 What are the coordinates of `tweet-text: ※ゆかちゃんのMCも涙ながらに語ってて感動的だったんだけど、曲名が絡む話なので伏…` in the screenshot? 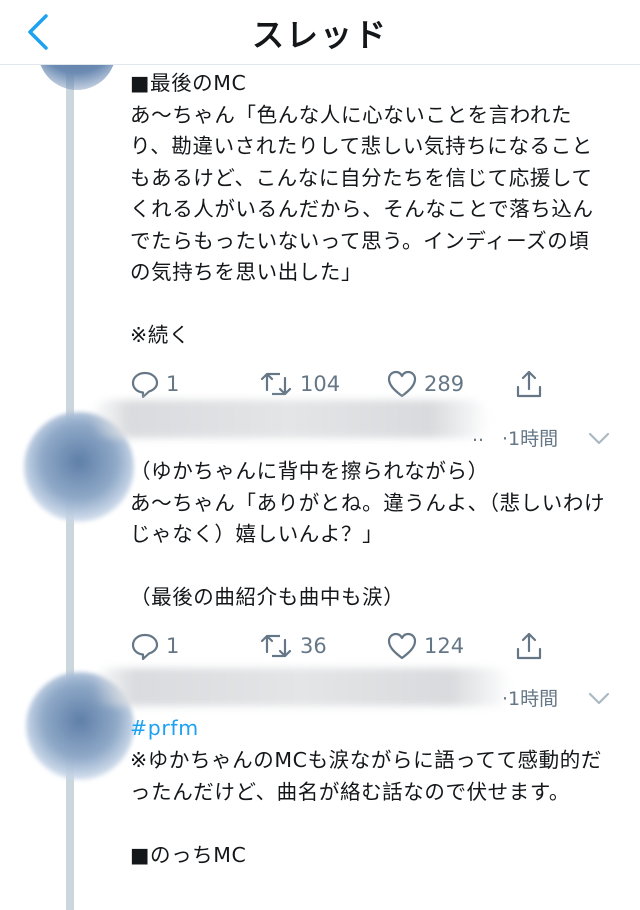 It's located at (366, 807).